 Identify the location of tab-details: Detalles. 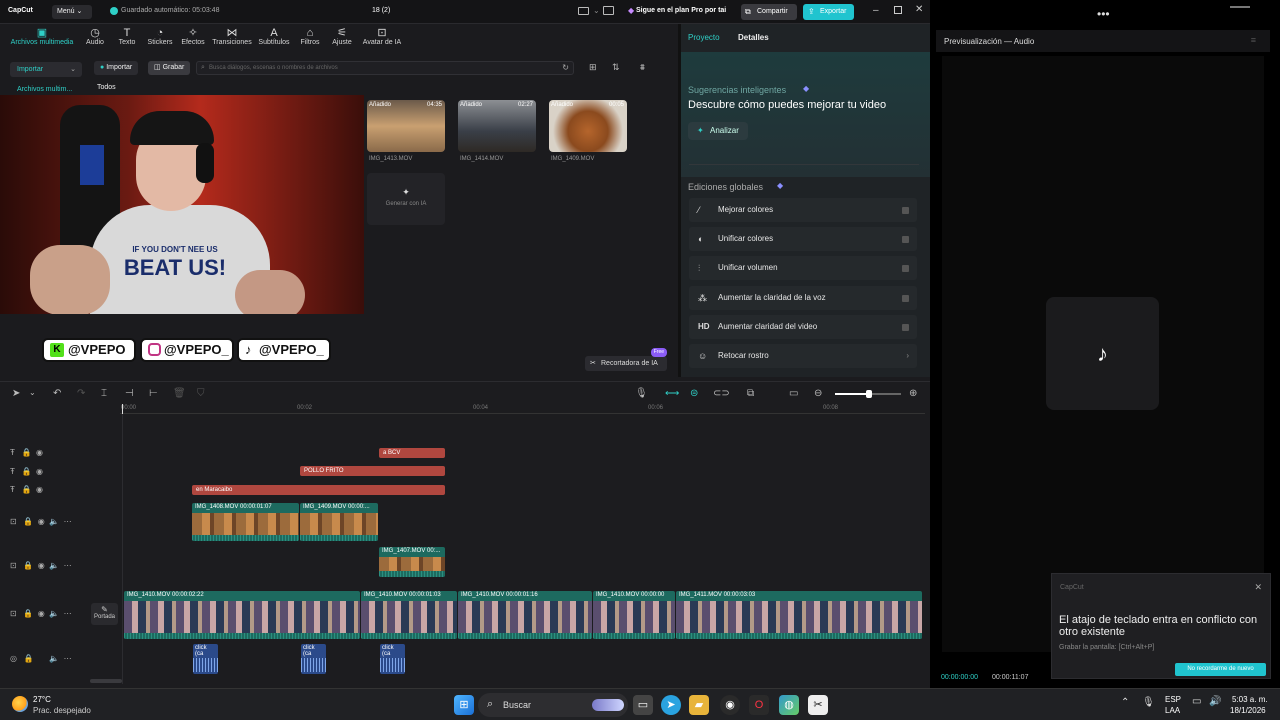
(753, 37).